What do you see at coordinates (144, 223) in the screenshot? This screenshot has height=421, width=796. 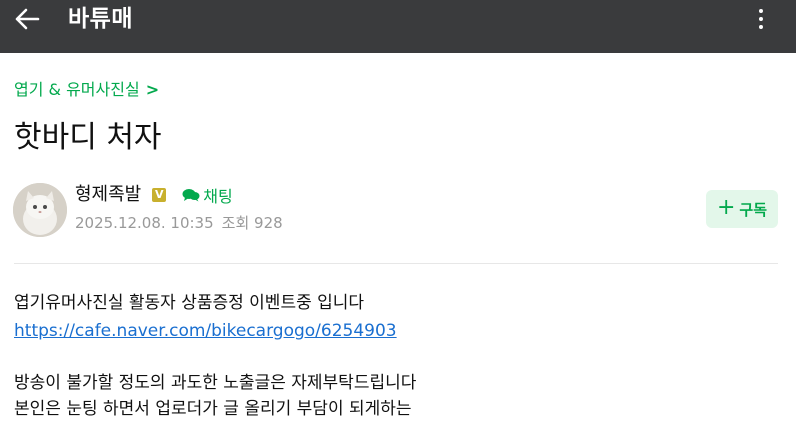 I see `post-date: 2025.12.08. 10:35` at bounding box center [144, 223].